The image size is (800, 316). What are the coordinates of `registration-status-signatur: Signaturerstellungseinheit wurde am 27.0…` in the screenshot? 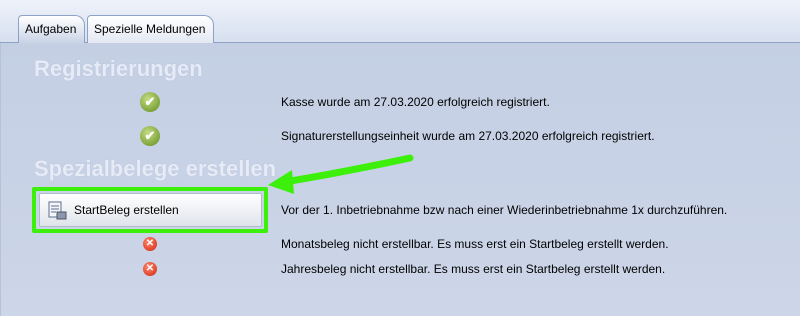 It's located at (468, 136).